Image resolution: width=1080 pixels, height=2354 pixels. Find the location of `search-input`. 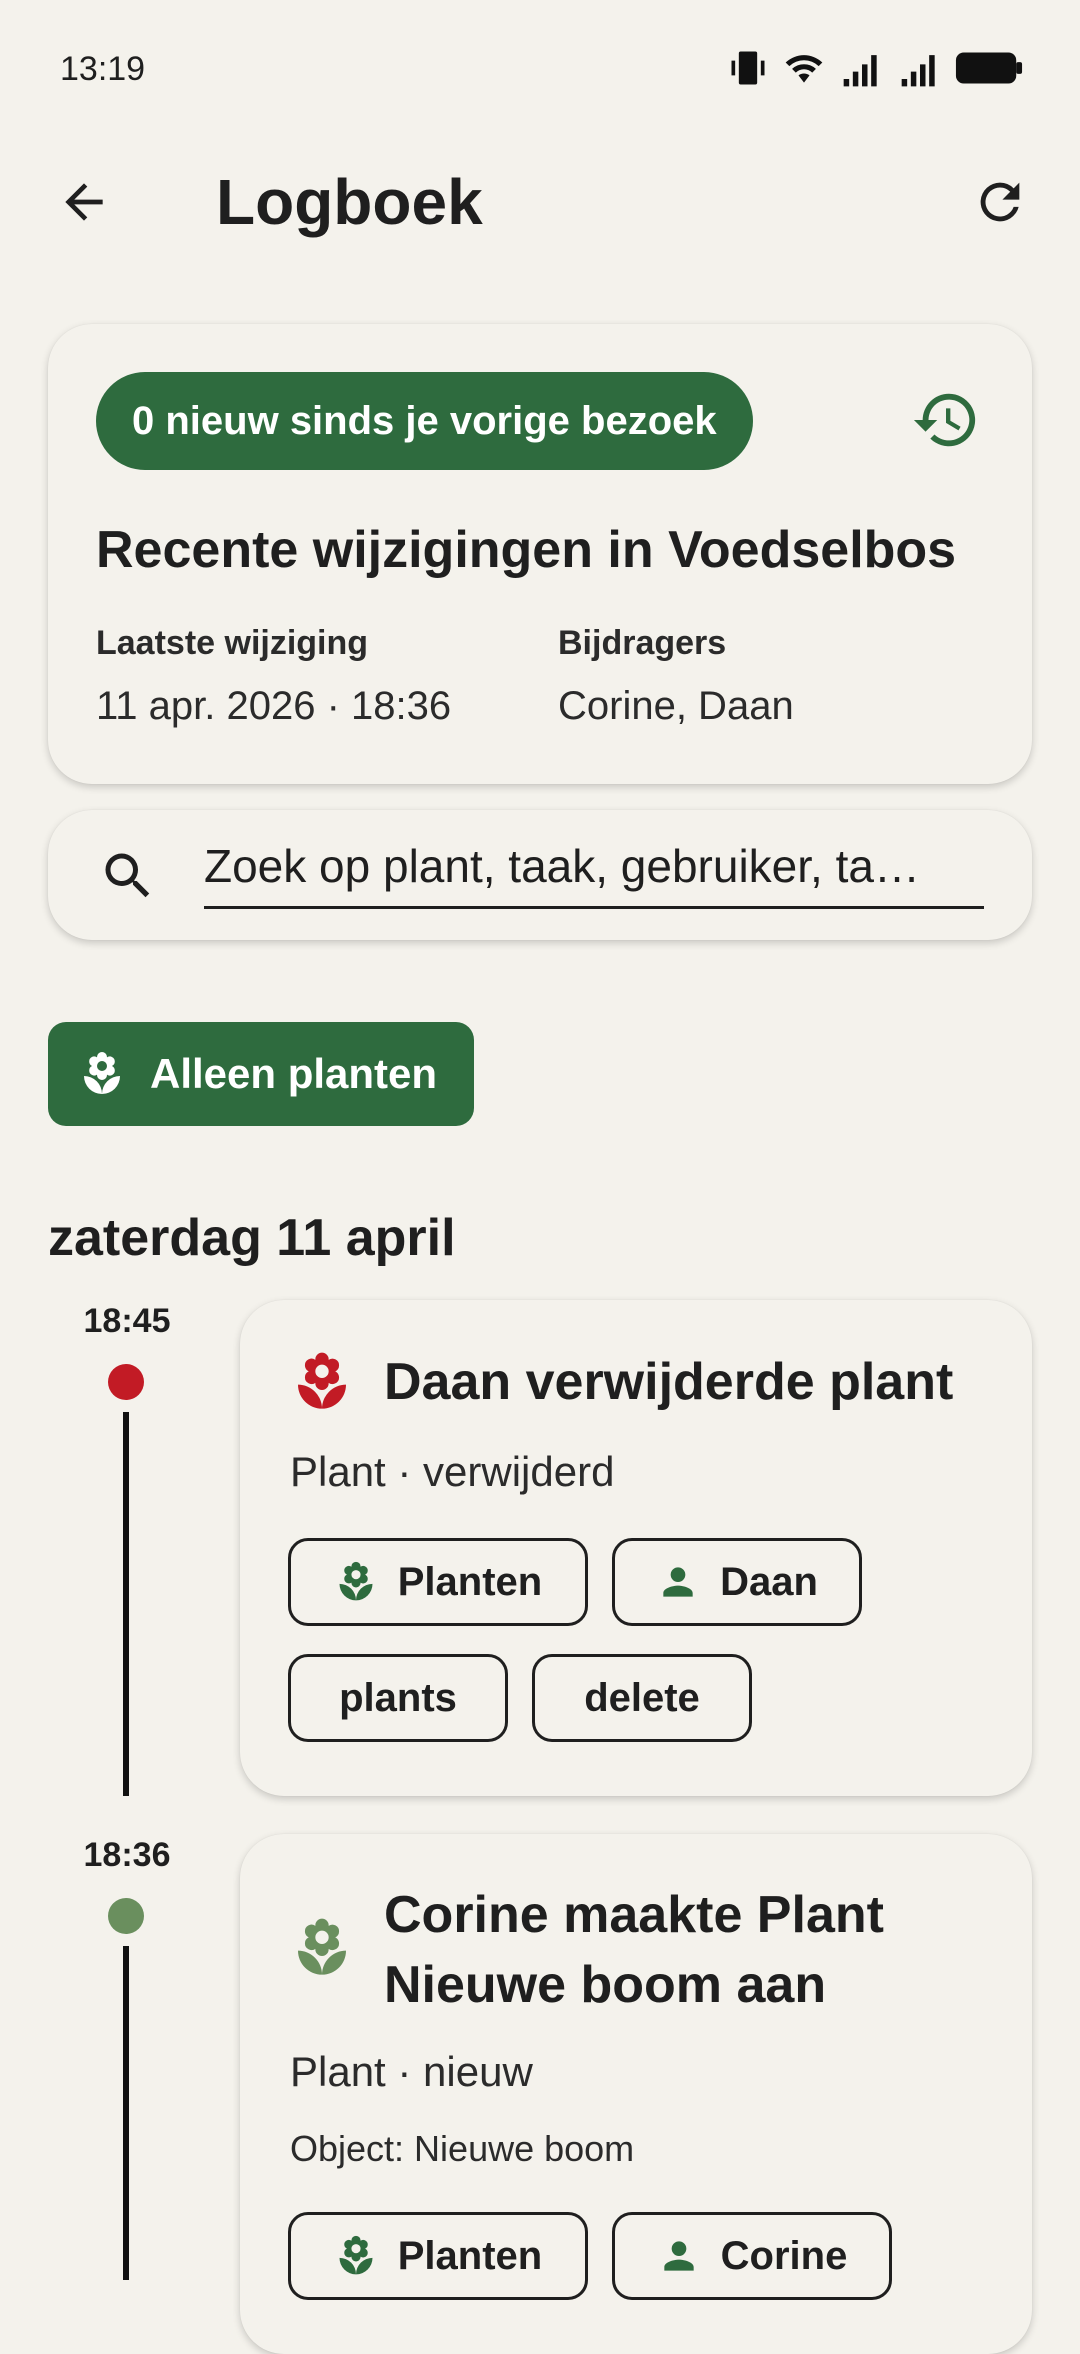

search-input is located at coordinates (594, 867).